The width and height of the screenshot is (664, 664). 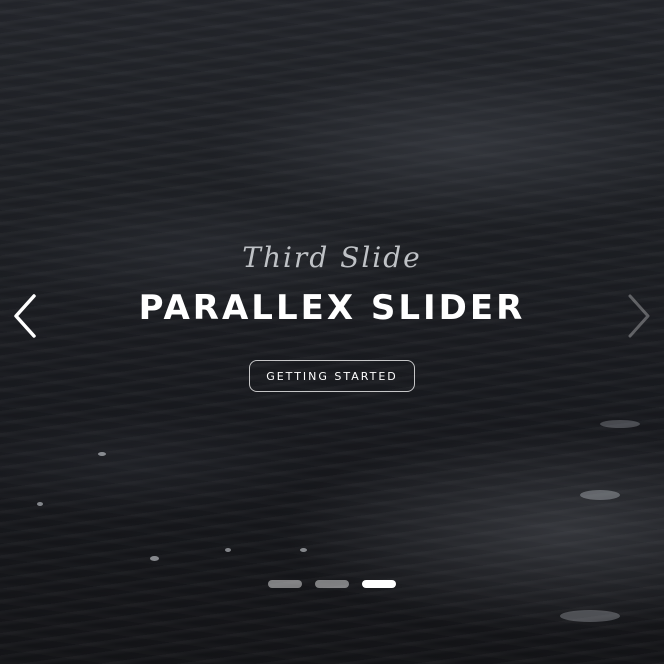 I want to click on prev-slide-button, so click(x=24, y=316).